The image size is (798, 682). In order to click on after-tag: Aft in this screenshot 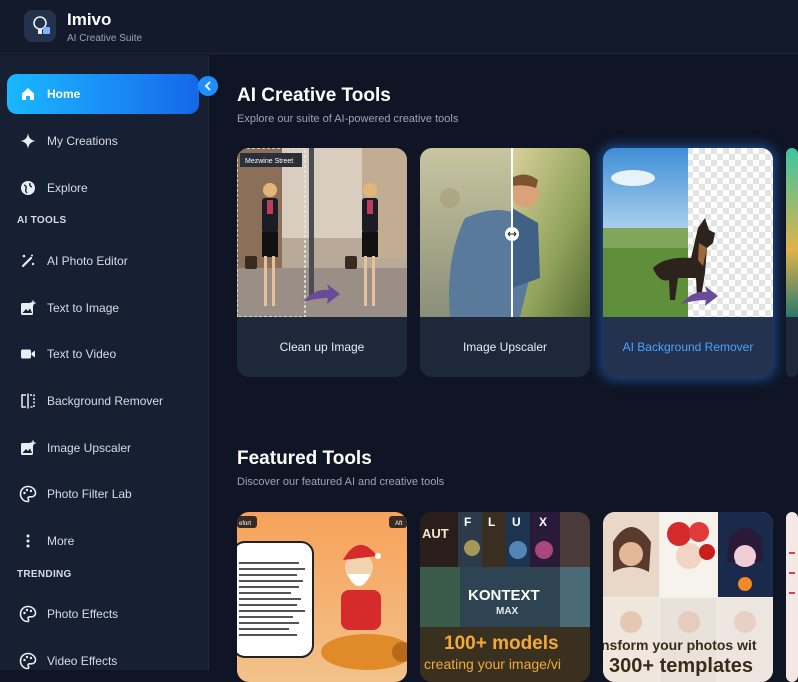, I will do `click(399, 524)`.